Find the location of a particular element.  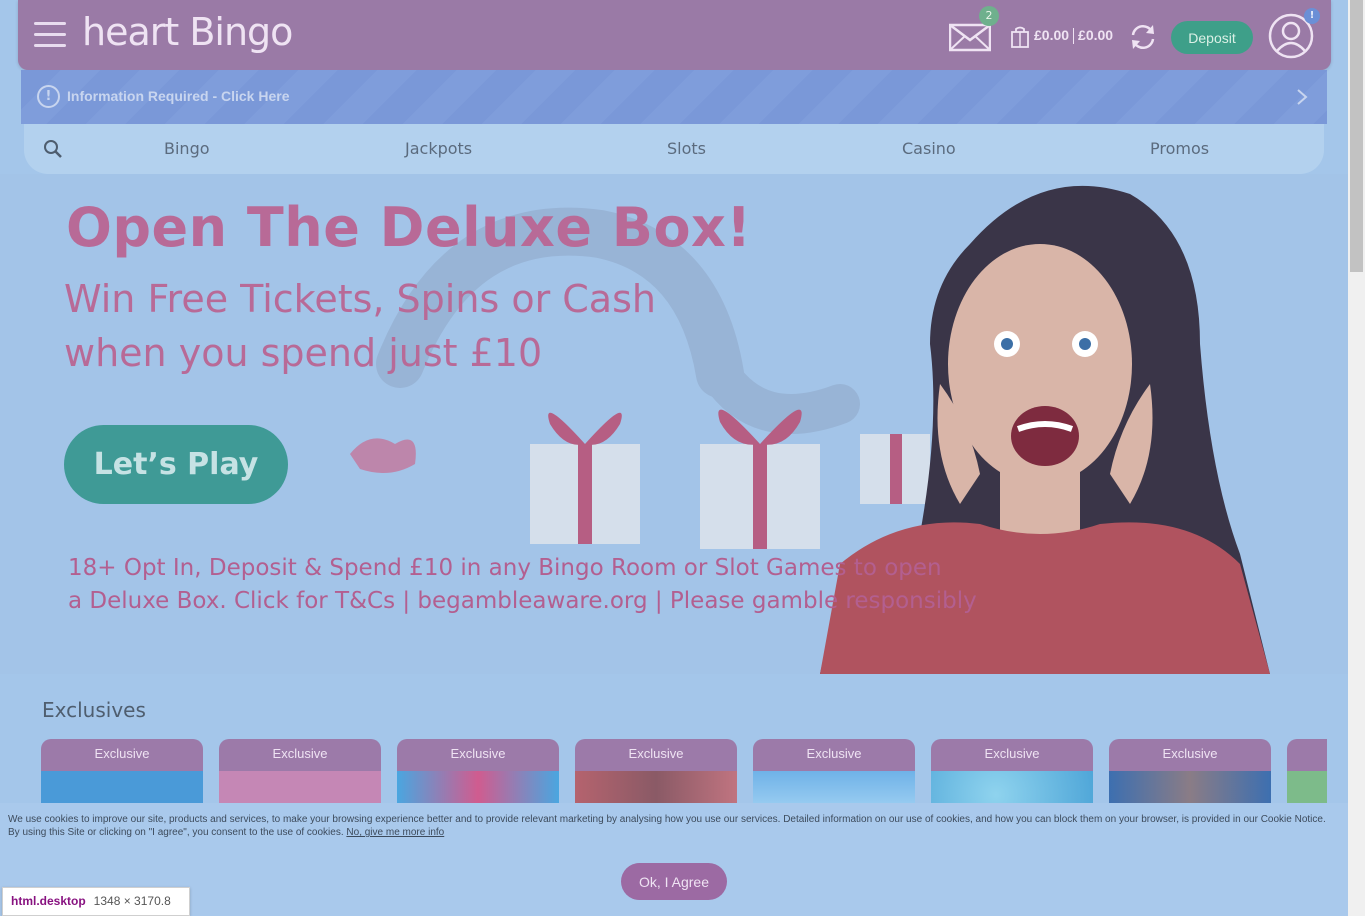

refresh-icon is located at coordinates (1143, 37).